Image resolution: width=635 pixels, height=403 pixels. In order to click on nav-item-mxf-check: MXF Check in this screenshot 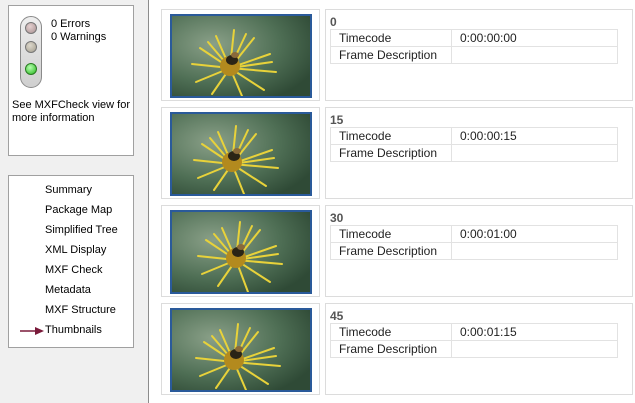, I will do `click(73, 270)`.